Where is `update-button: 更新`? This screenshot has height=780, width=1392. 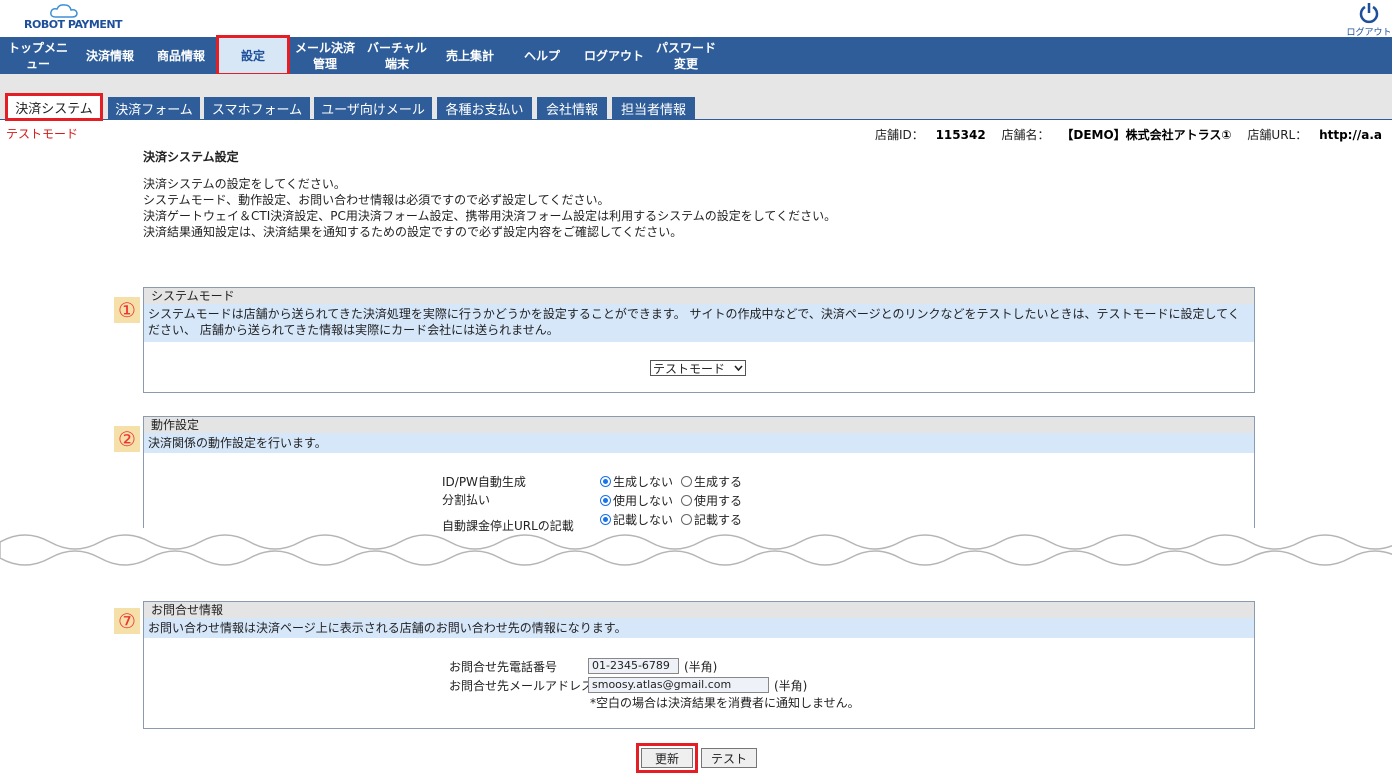 update-button: 更新 is located at coordinates (667, 758).